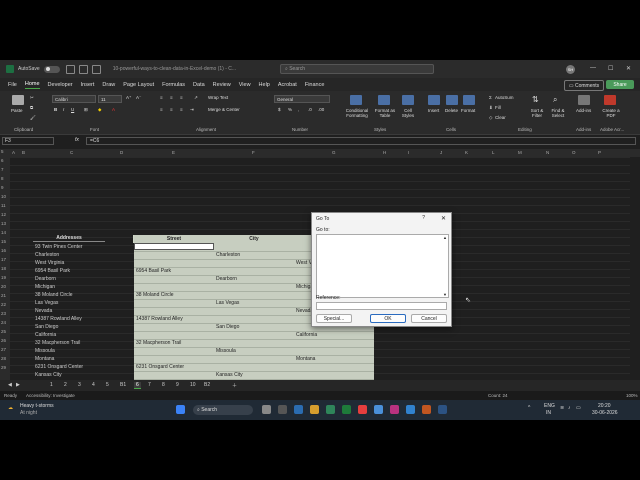 This screenshot has width=640, height=480. What do you see at coordinates (410, 409) in the screenshot?
I see `outlook-icon` at bounding box center [410, 409].